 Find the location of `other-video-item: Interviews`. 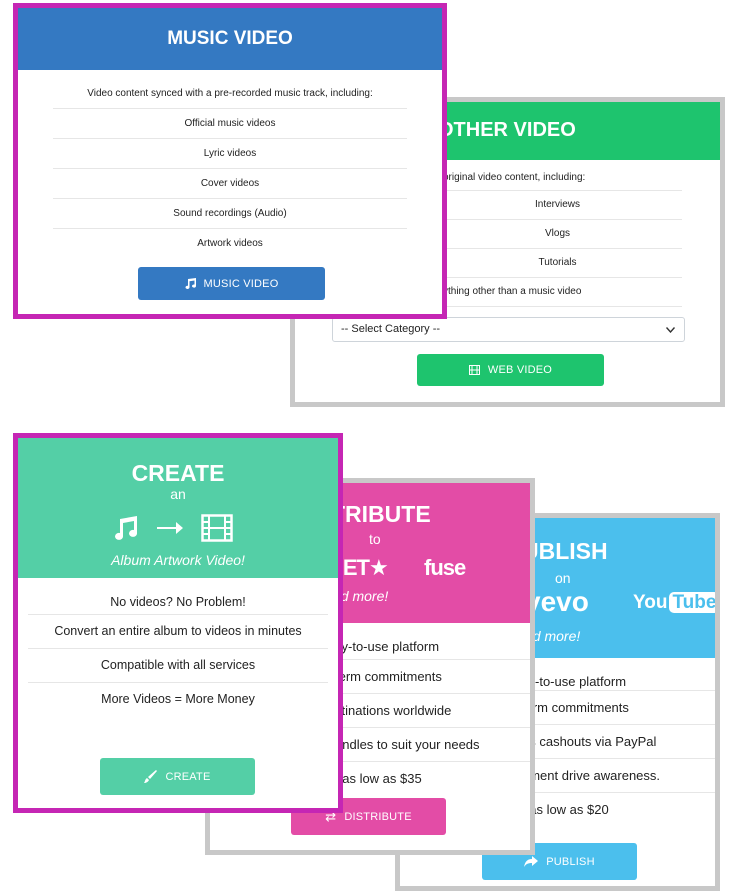

other-video-item: Interviews is located at coordinates (557, 205).